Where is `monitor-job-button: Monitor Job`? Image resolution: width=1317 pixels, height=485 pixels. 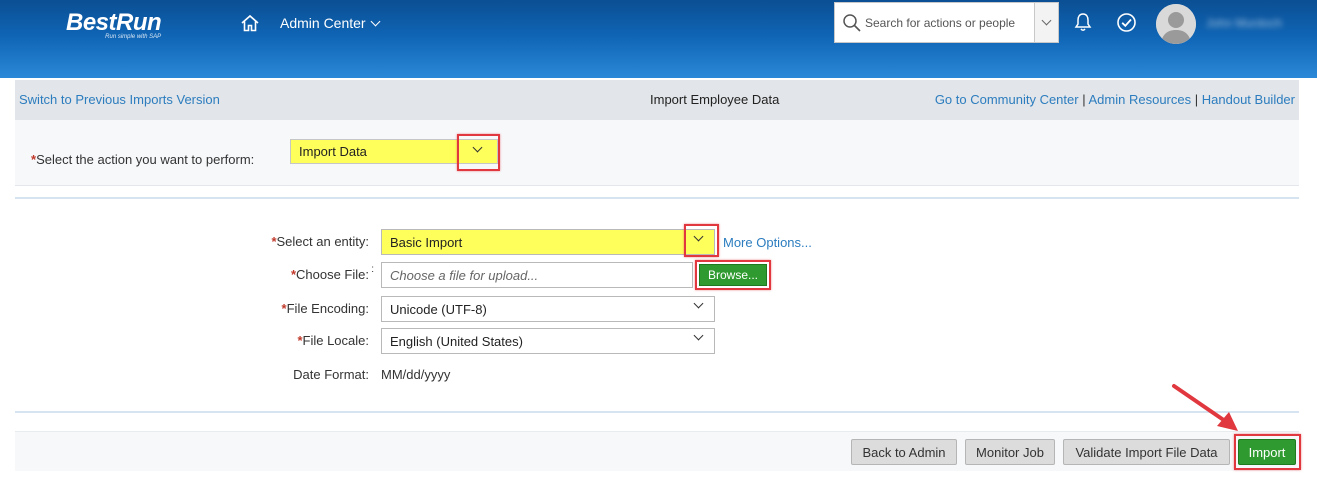
monitor-job-button: Monitor Job is located at coordinates (1010, 452).